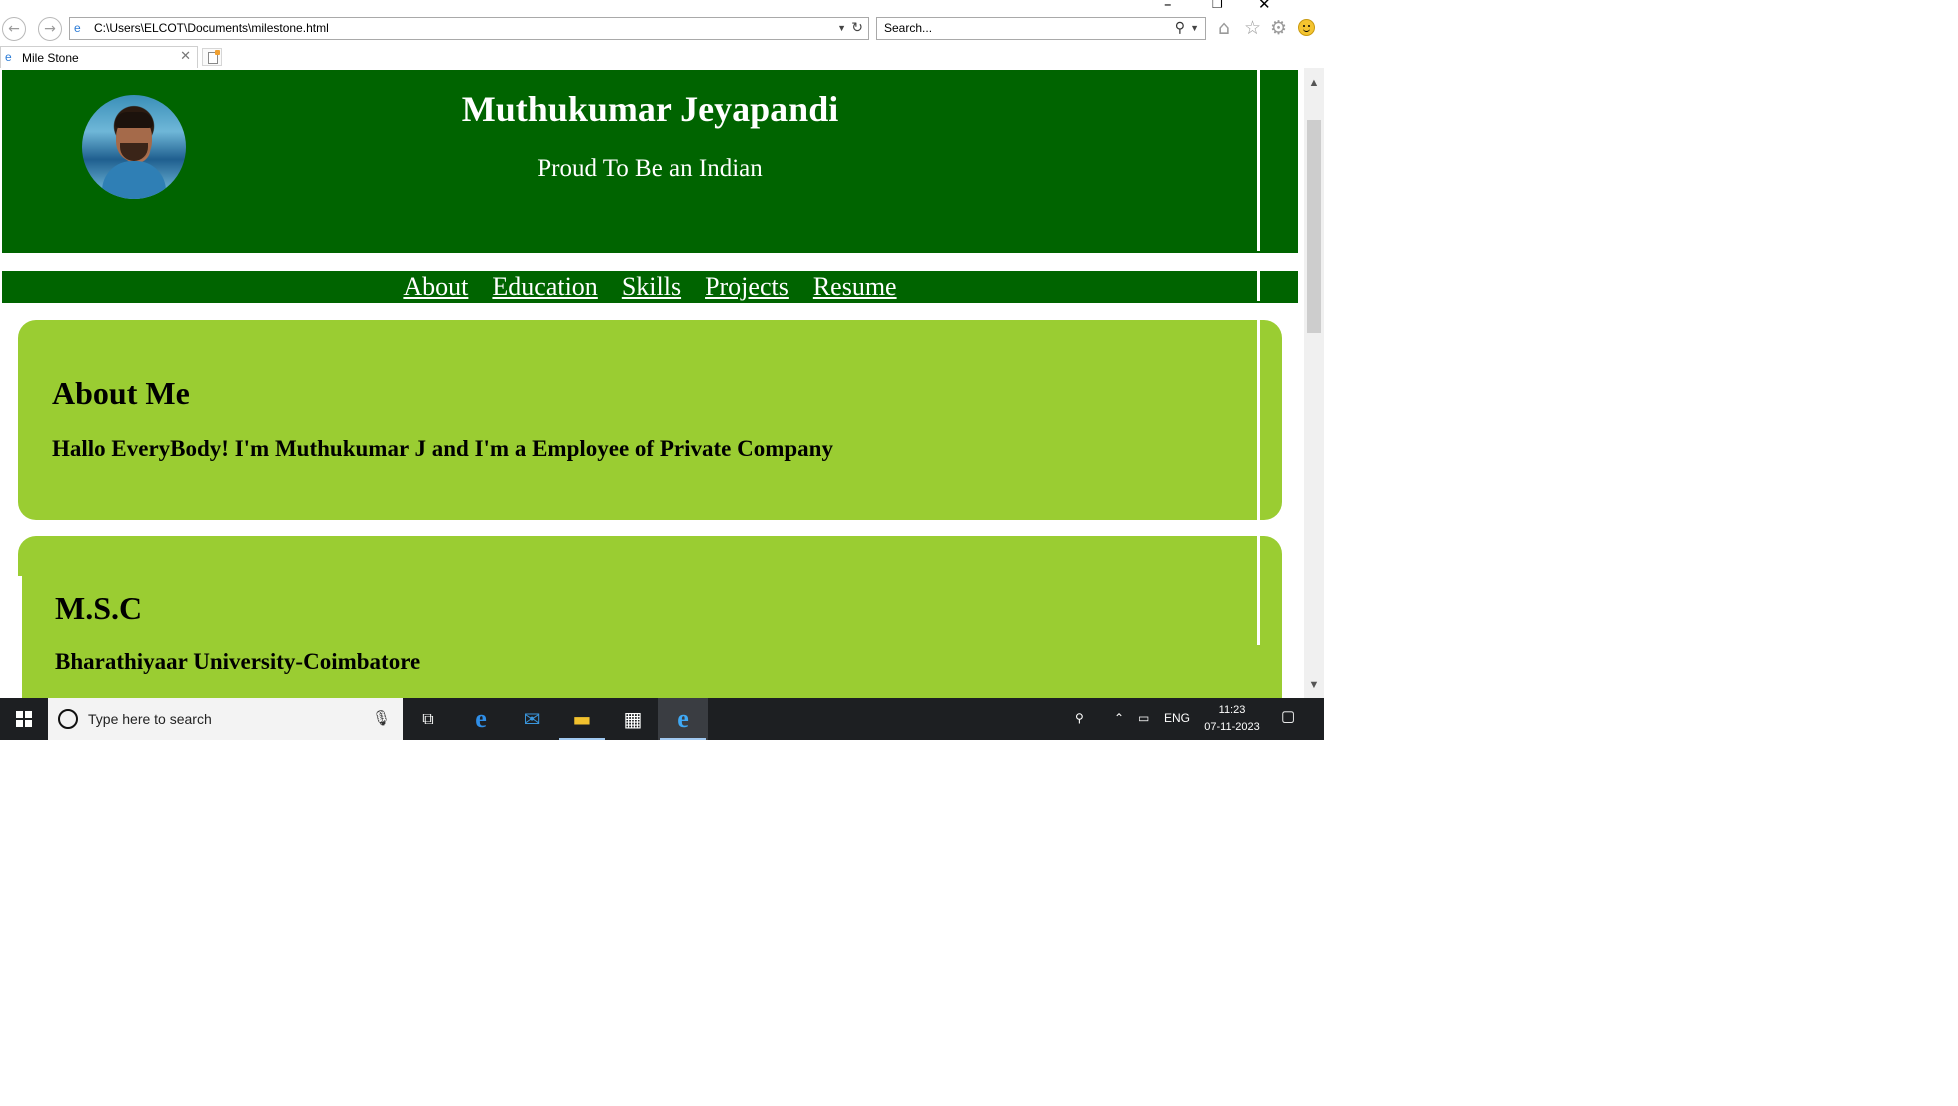 The height and width of the screenshot is (1106, 1958). I want to click on vertical-scrollbar: ▲ ▼, so click(1314, 383).